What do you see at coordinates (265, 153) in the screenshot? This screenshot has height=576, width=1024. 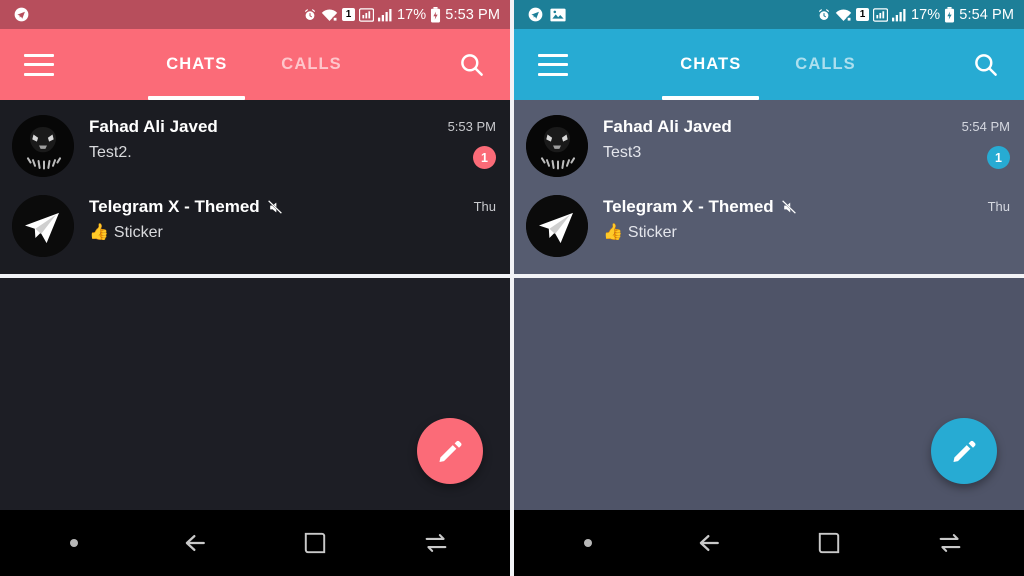 I see `chat-preview: Test2.` at bounding box center [265, 153].